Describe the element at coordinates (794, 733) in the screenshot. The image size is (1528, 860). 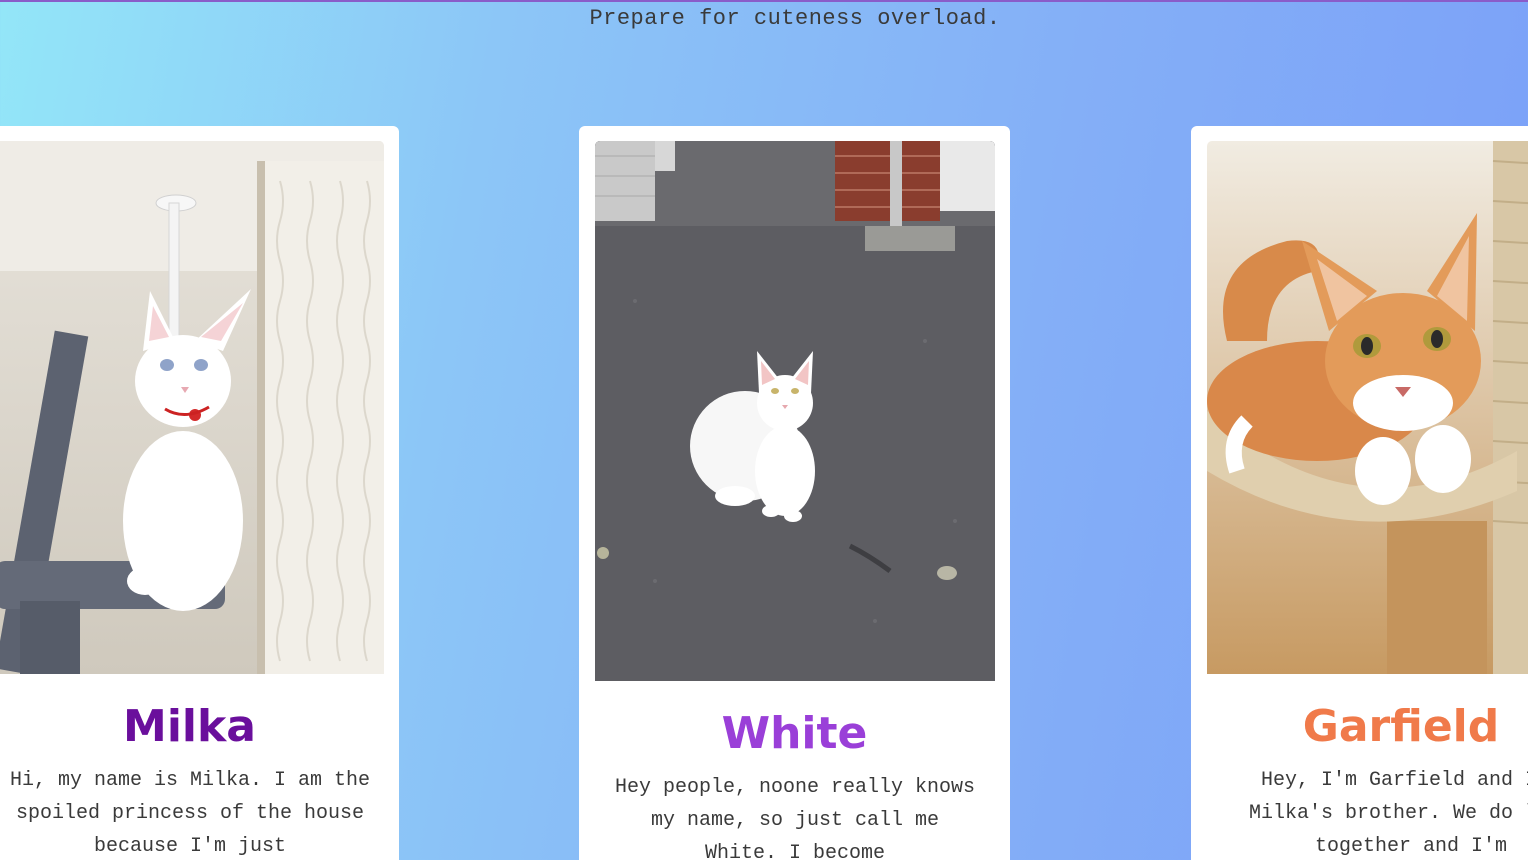
I see `cat-name-white: White` at that location.